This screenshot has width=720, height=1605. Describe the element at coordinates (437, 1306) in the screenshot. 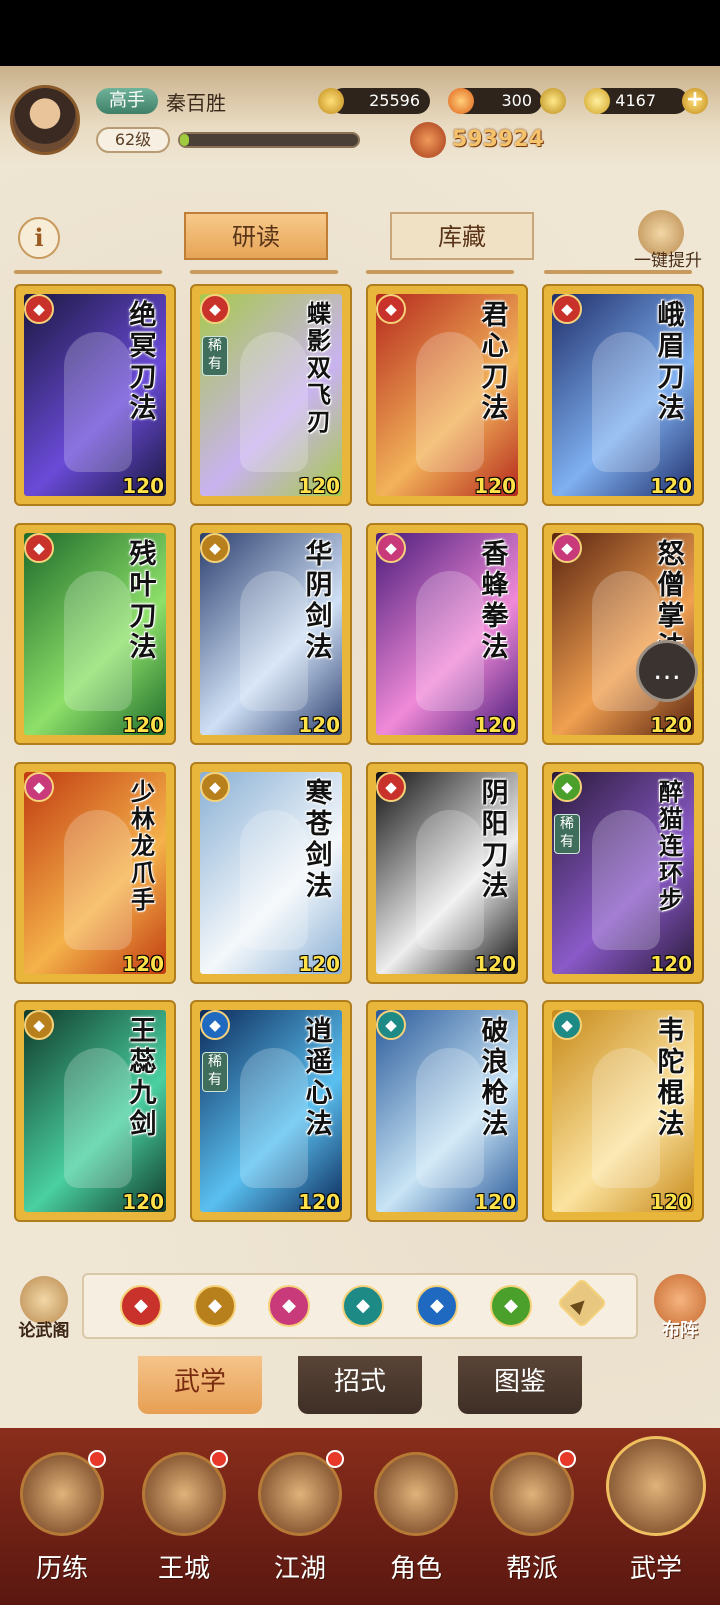

I see `blue-yinyang-icon: ◆` at that location.